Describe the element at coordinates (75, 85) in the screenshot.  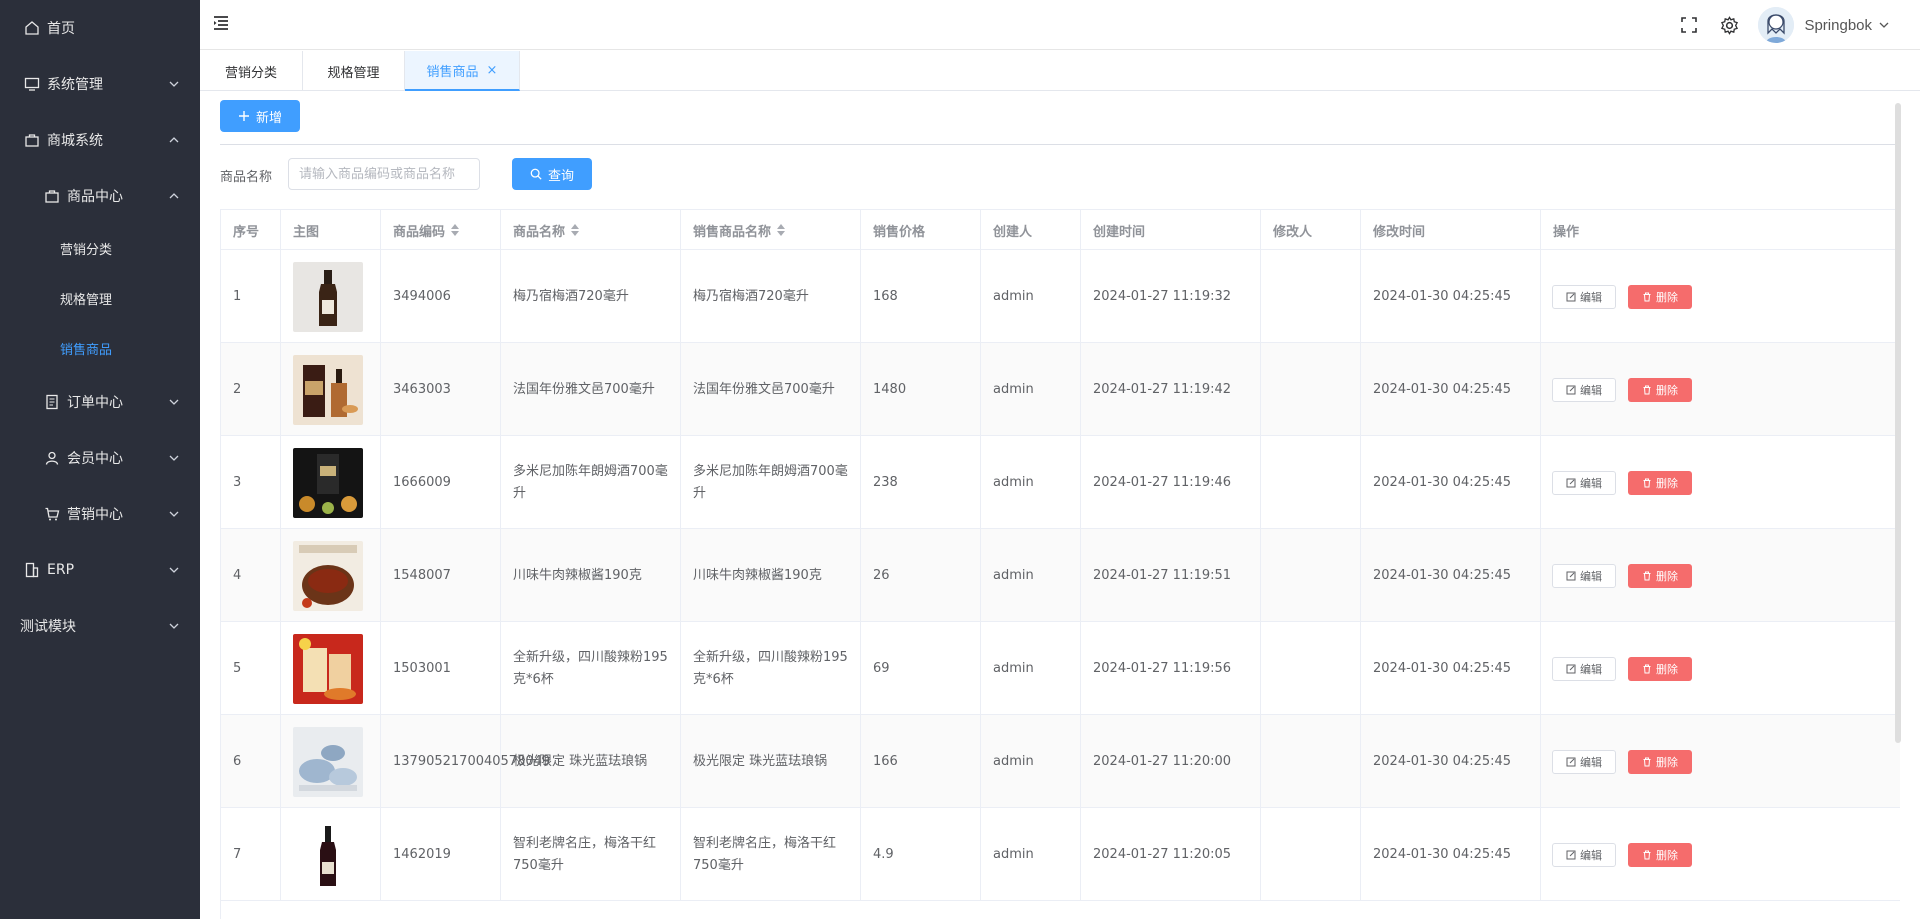
I see `sidebar-item-label: 系统管理` at that location.